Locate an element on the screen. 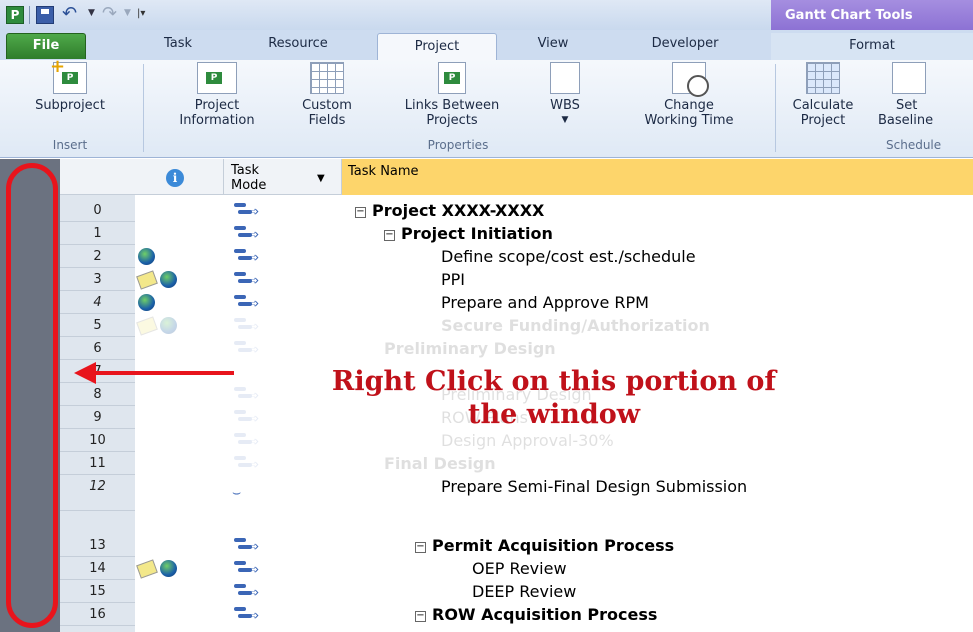 Image resolution: width=973 pixels, height=632 pixels. tab-format: Format is located at coordinates (872, 46).